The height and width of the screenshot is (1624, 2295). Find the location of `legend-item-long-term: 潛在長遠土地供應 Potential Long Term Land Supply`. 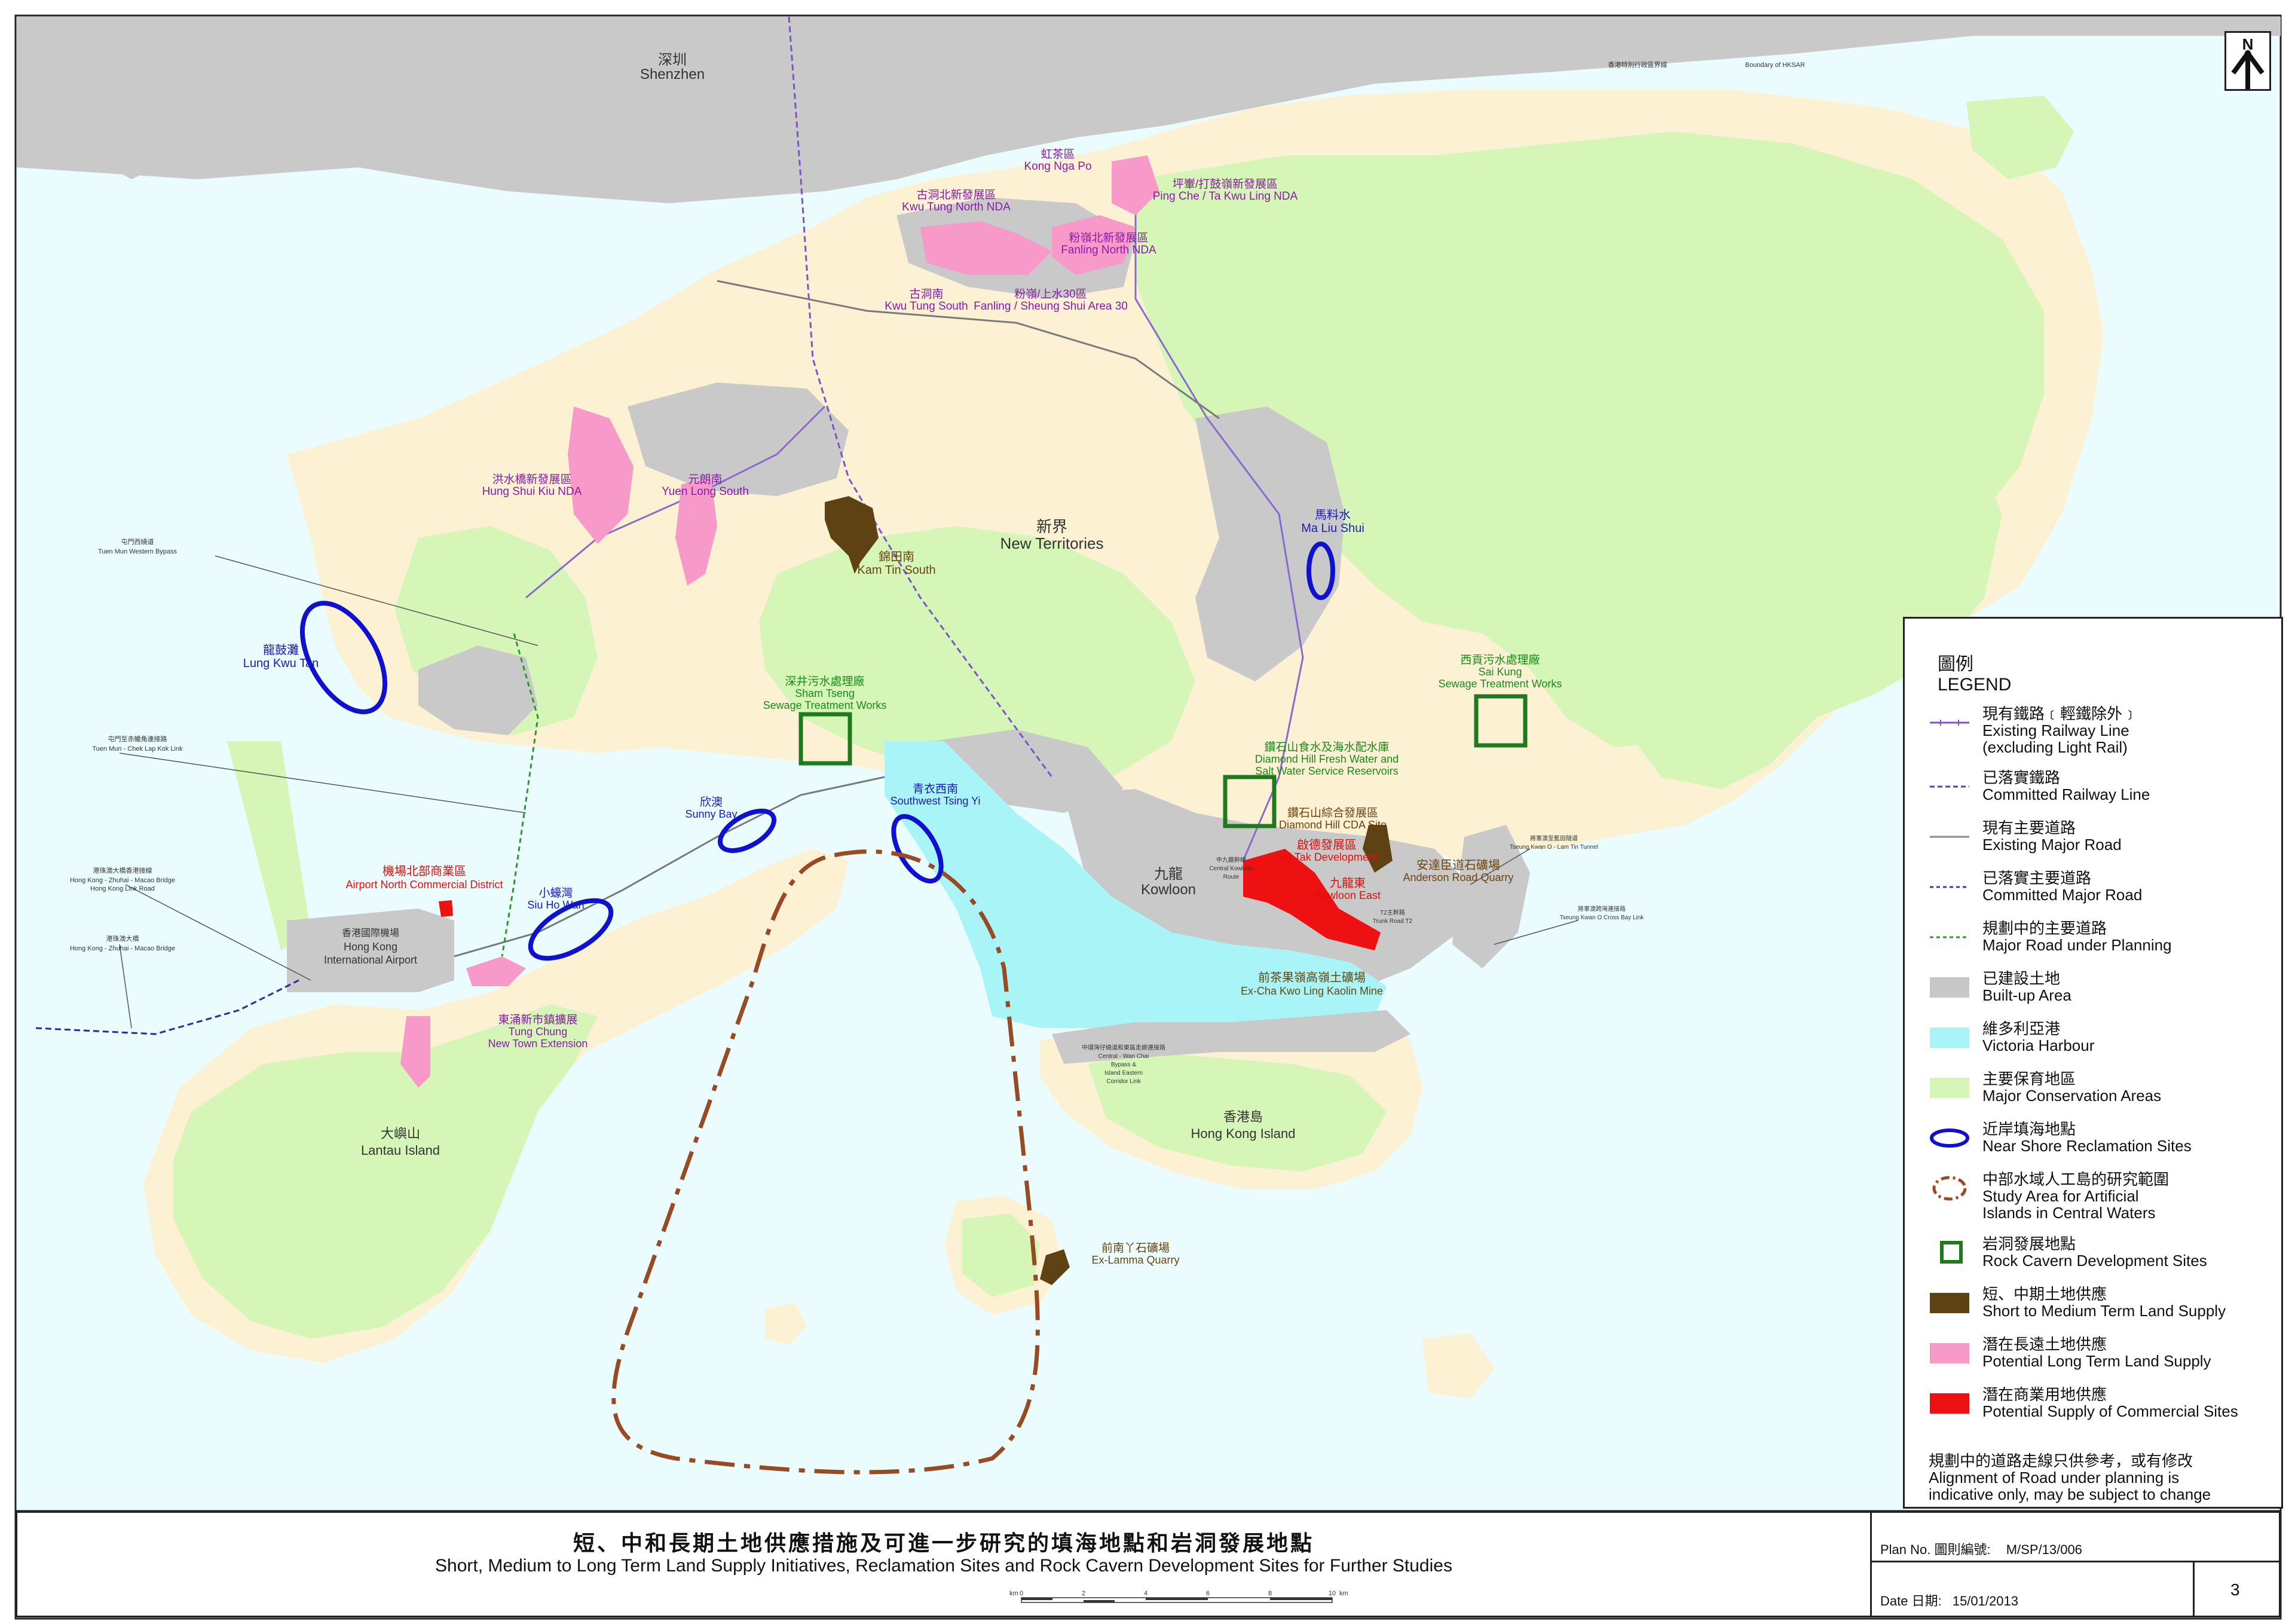

legend-item-long-term: 潛在長遠土地供應 Potential Long Term Land Supply is located at coordinates (2102, 1358).